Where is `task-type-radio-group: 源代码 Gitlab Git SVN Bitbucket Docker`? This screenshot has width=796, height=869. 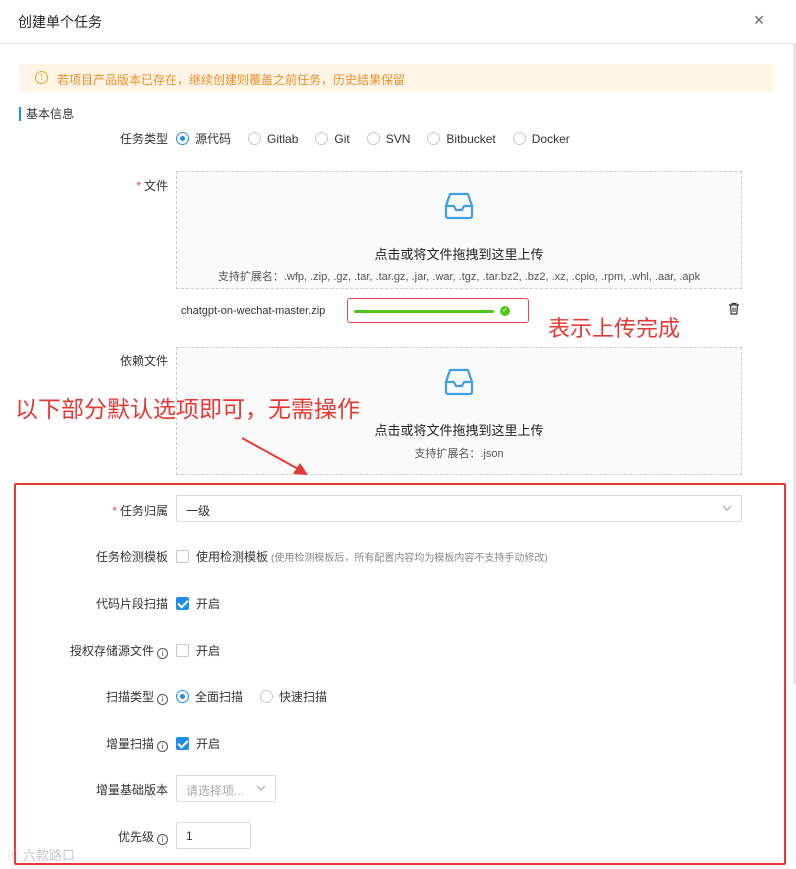 task-type-radio-group: 源代码 Gitlab Git SVN Bitbucket Docker is located at coordinates (381, 138).